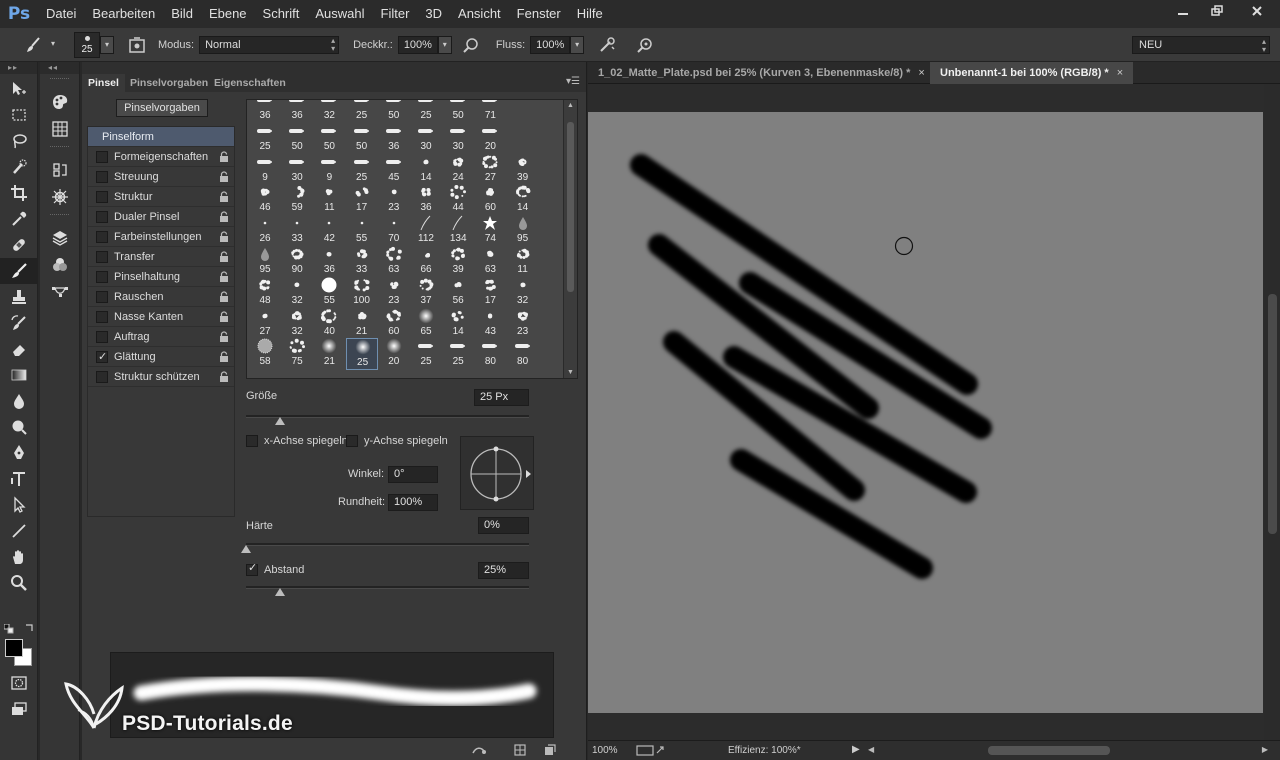 Image resolution: width=1280 pixels, height=760 pixels. What do you see at coordinates (19, 89) in the screenshot?
I see `move-tool` at bounding box center [19, 89].